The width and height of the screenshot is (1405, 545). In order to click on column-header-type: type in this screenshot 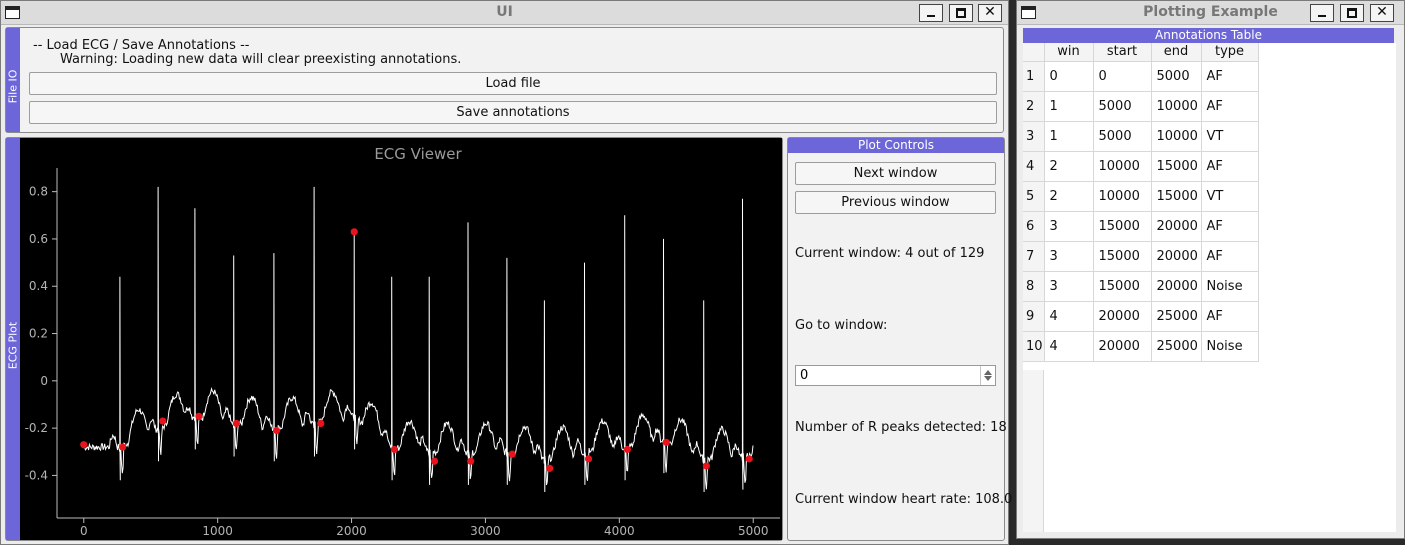, I will do `click(1230, 52)`.